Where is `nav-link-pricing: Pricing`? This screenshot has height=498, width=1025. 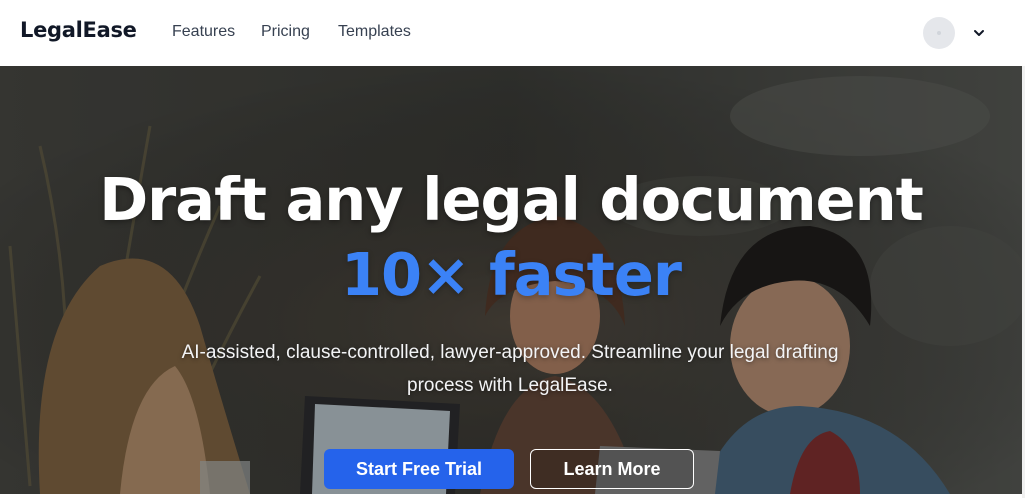
nav-link-pricing: Pricing is located at coordinates (285, 32).